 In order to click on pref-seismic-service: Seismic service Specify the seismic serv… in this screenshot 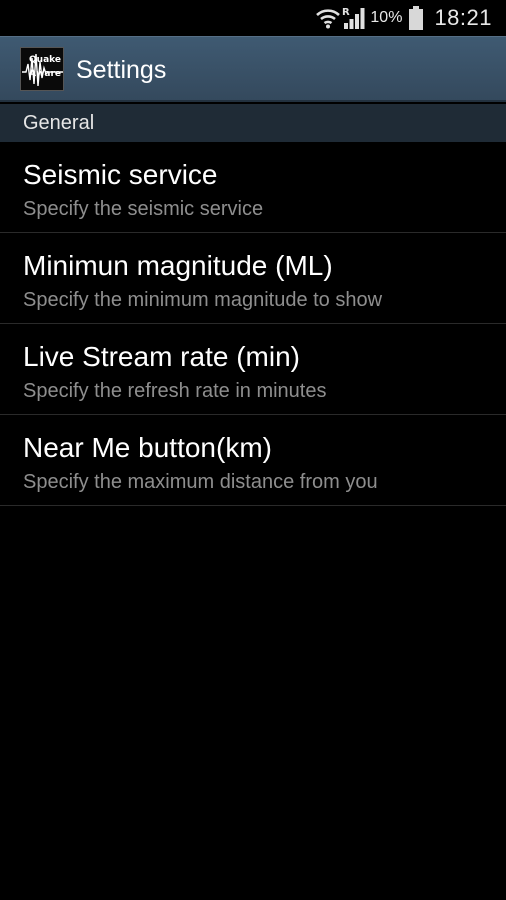, I will do `click(253, 187)`.